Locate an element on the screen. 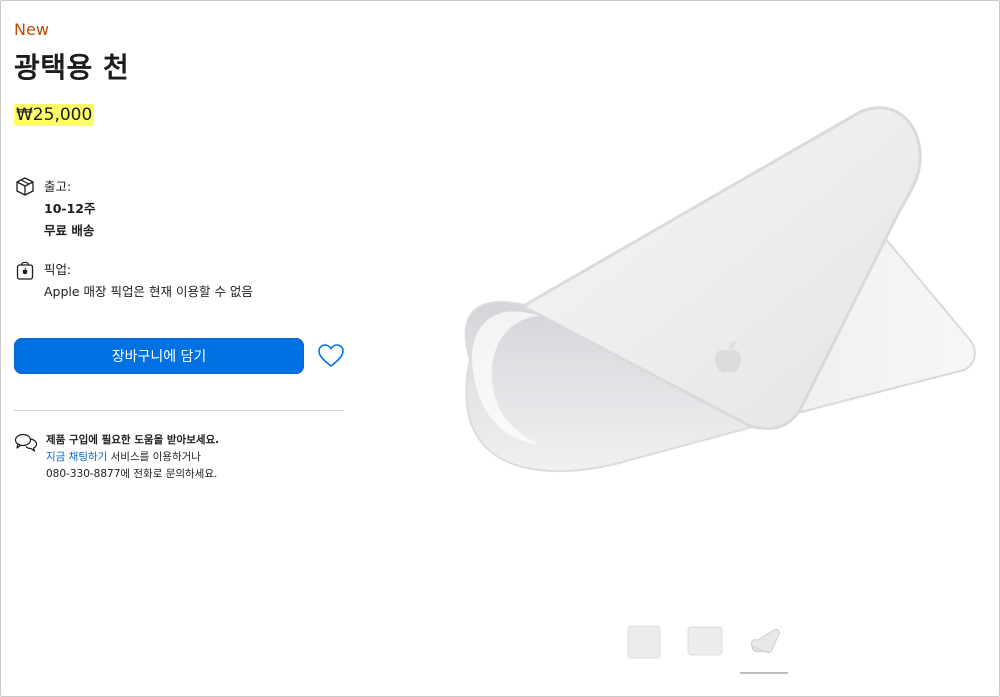 This screenshot has width=1000, height=697. product-price: ₩25,000 is located at coordinates (54, 115).